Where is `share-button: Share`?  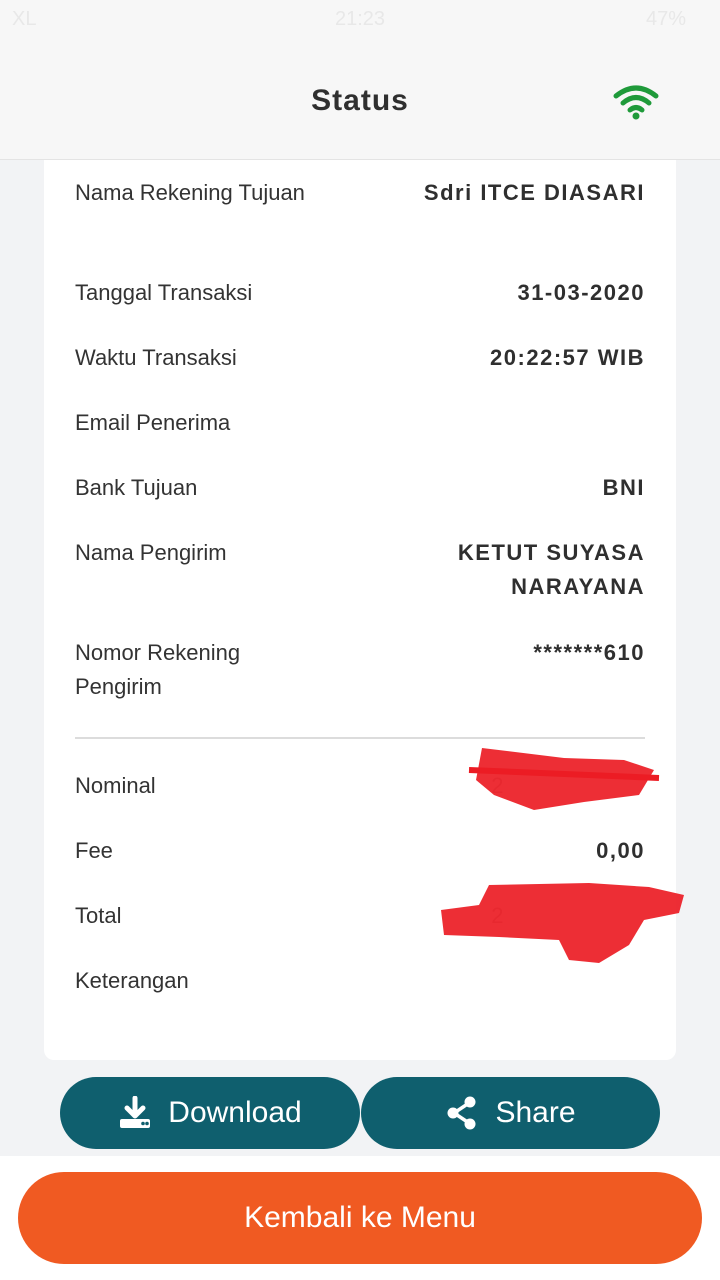 share-button: Share is located at coordinates (510, 1113).